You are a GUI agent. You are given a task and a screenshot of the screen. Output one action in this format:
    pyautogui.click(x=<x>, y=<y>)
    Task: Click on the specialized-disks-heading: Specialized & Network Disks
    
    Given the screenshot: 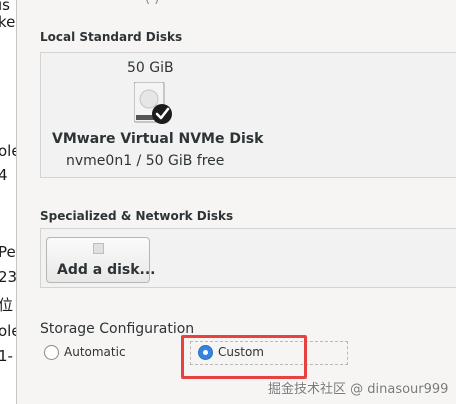 What is the action you would take?
    pyautogui.click(x=137, y=216)
    